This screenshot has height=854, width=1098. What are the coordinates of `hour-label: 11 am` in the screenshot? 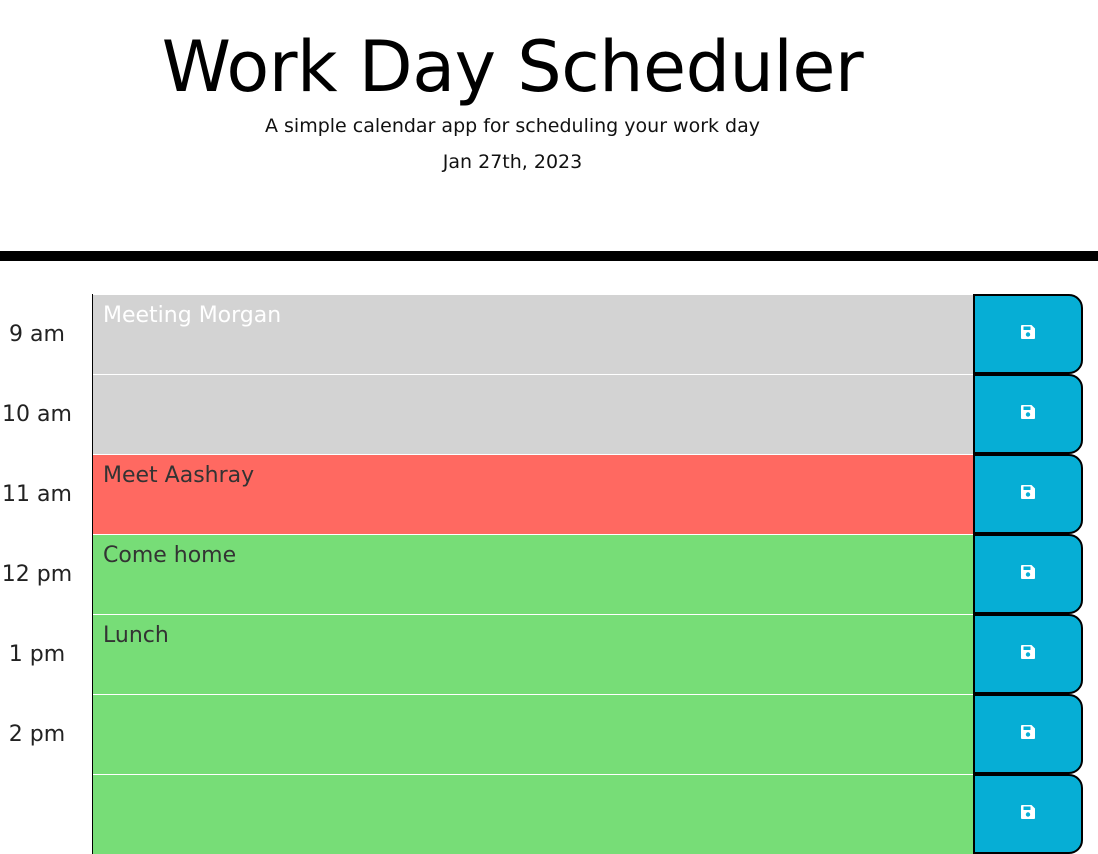 It's located at (46, 494).